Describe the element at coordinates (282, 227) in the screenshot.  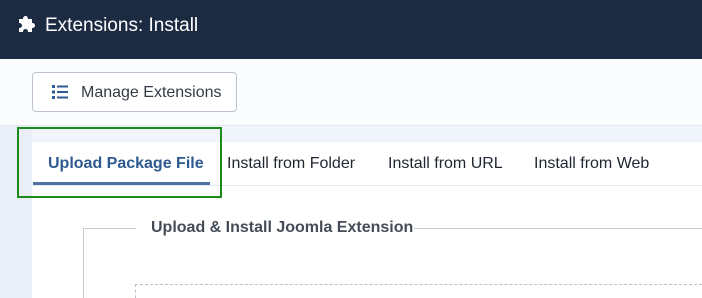
I see `upload-legend: Upload & Install Joomla Extension` at that location.